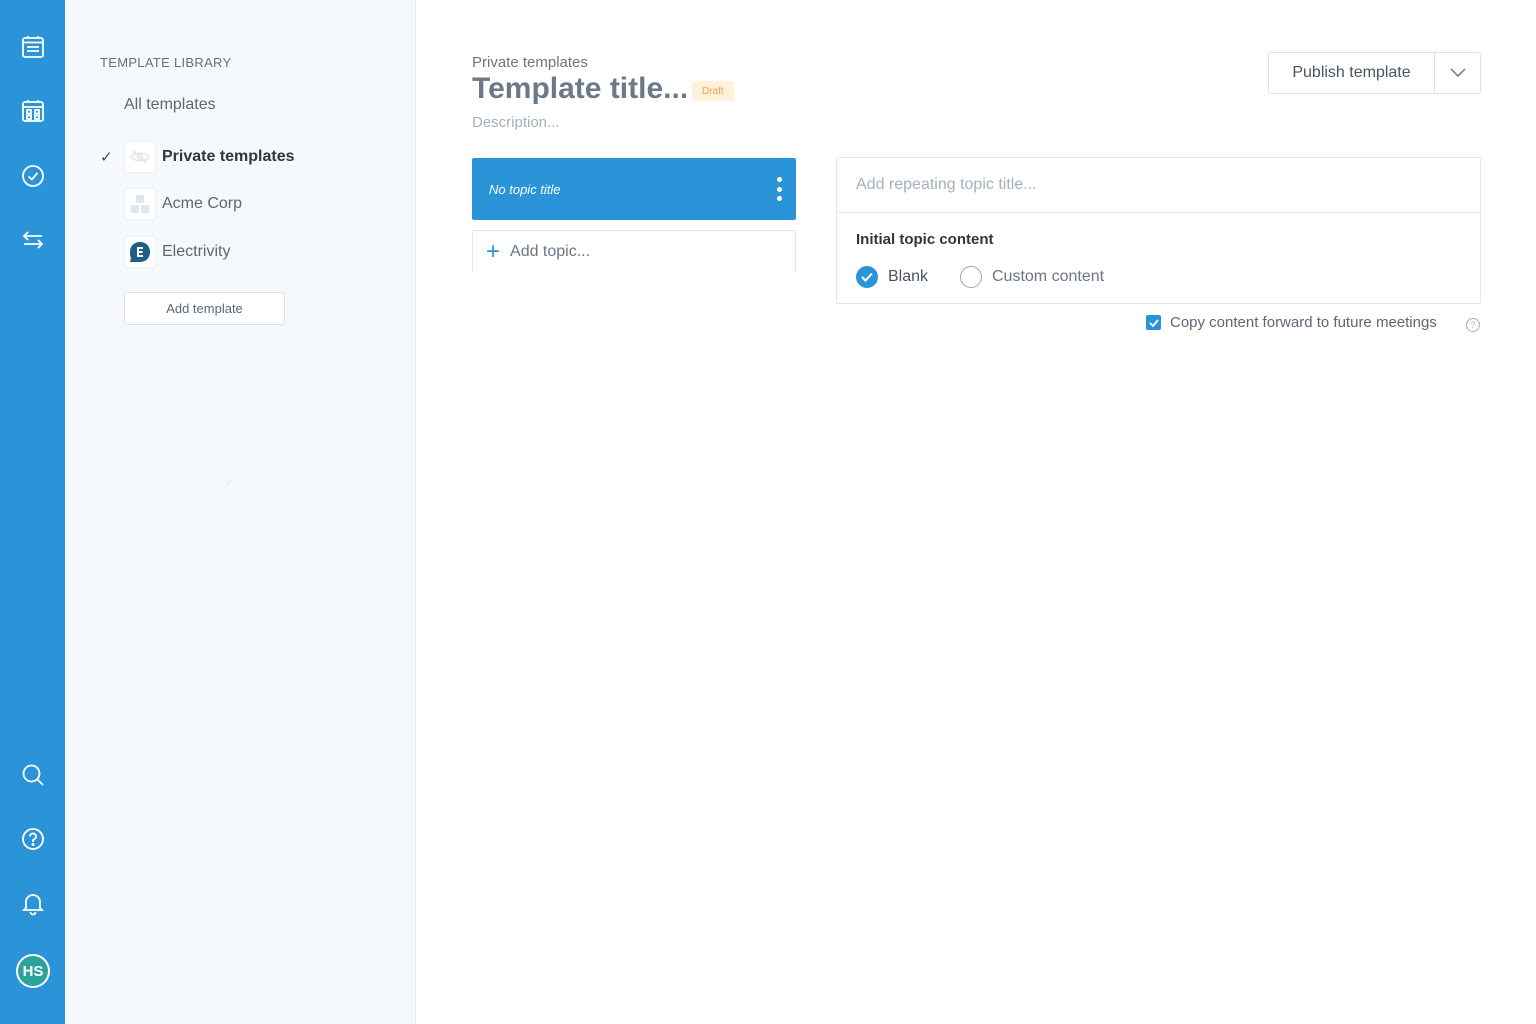 Image resolution: width=1536 pixels, height=1024 pixels. What do you see at coordinates (493, 251) in the screenshot?
I see `plus-icon: +` at bounding box center [493, 251].